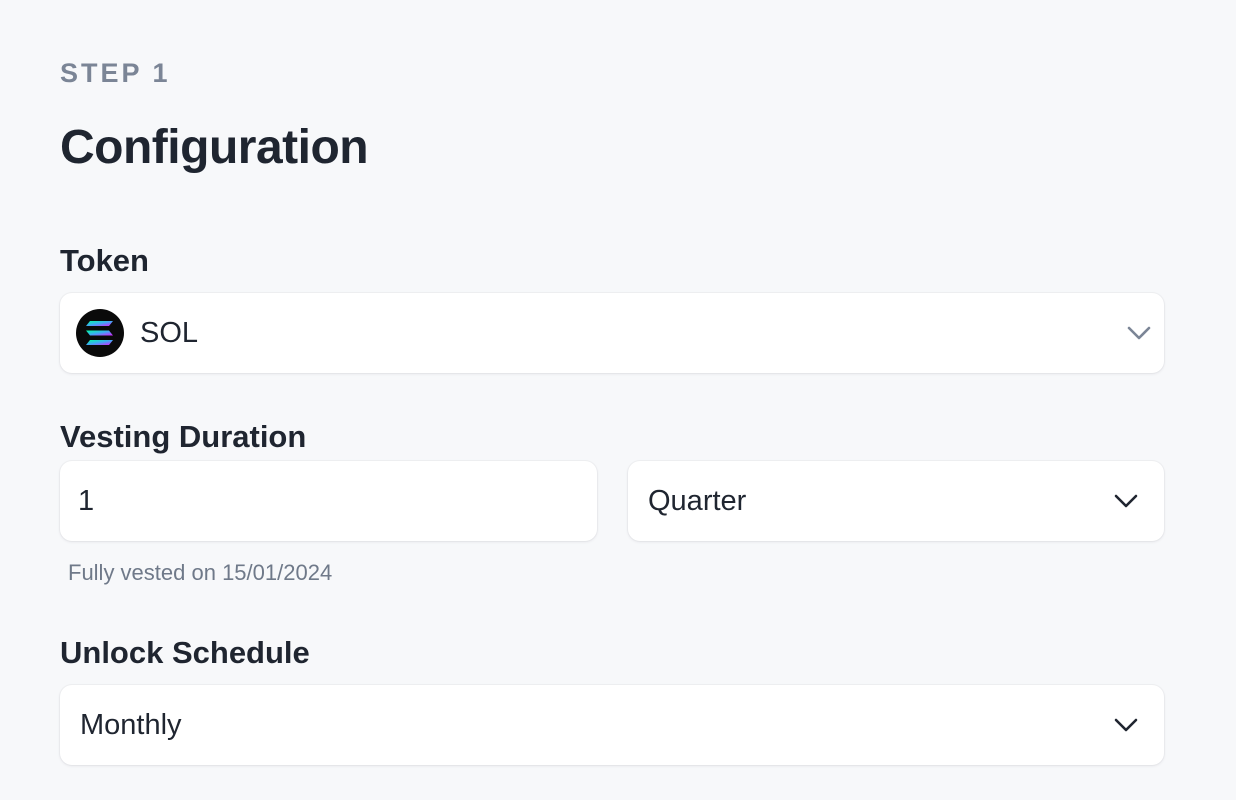 The height and width of the screenshot is (800, 1236). I want to click on vesting-duration-input: 1, so click(328, 501).